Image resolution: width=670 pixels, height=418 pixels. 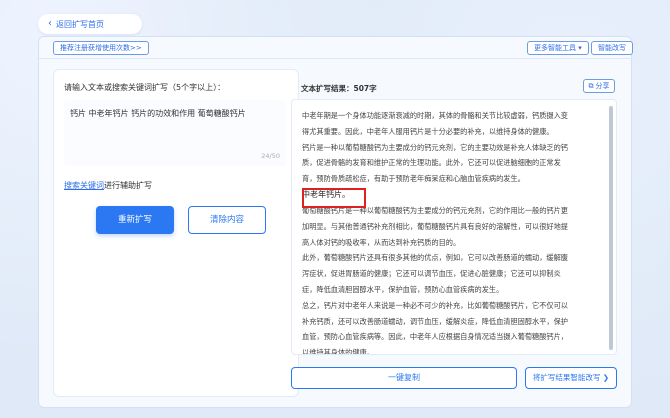 What do you see at coordinates (602, 86) in the screenshot?
I see `share-label: 分享` at bounding box center [602, 86].